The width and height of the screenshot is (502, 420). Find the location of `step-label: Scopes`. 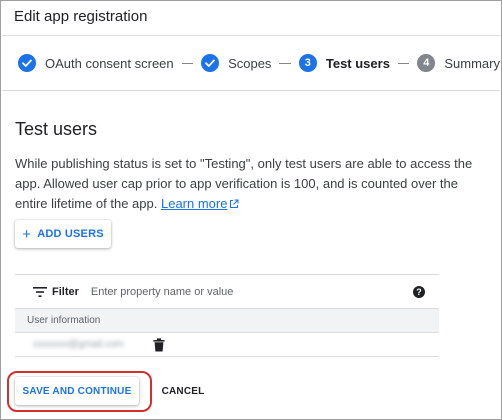

step-label: Scopes is located at coordinates (250, 63).